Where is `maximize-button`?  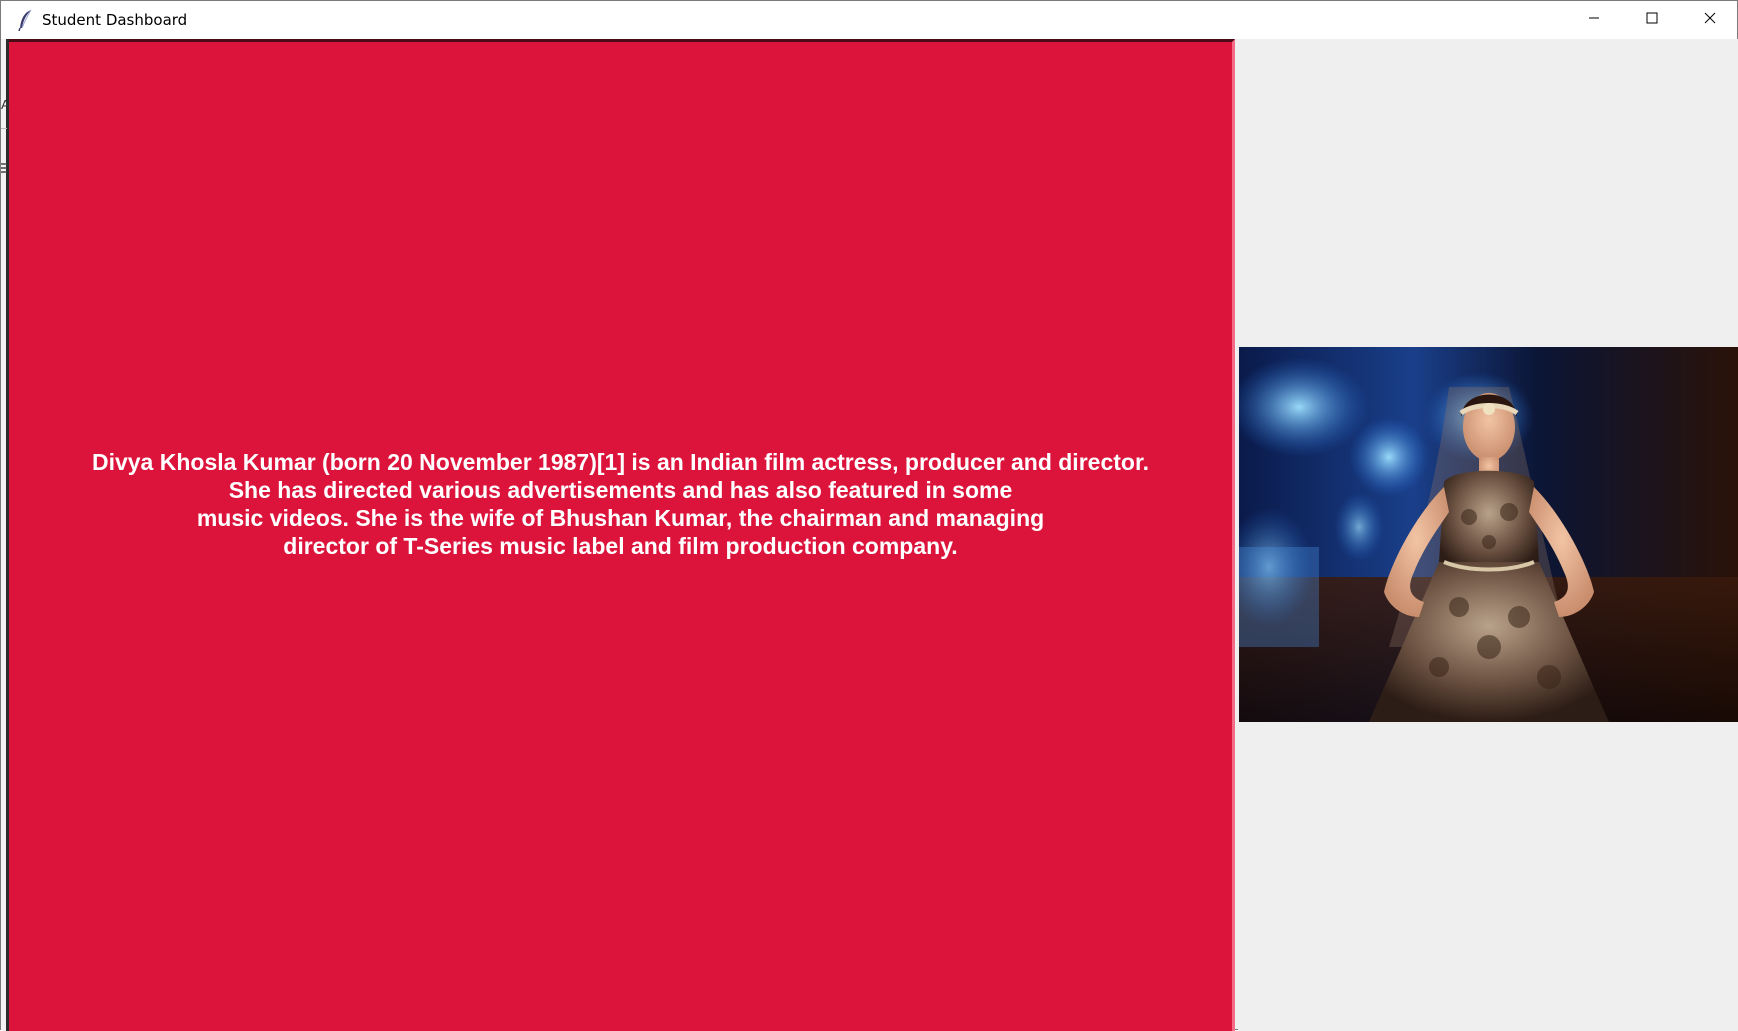
maximize-button is located at coordinates (1652, 20).